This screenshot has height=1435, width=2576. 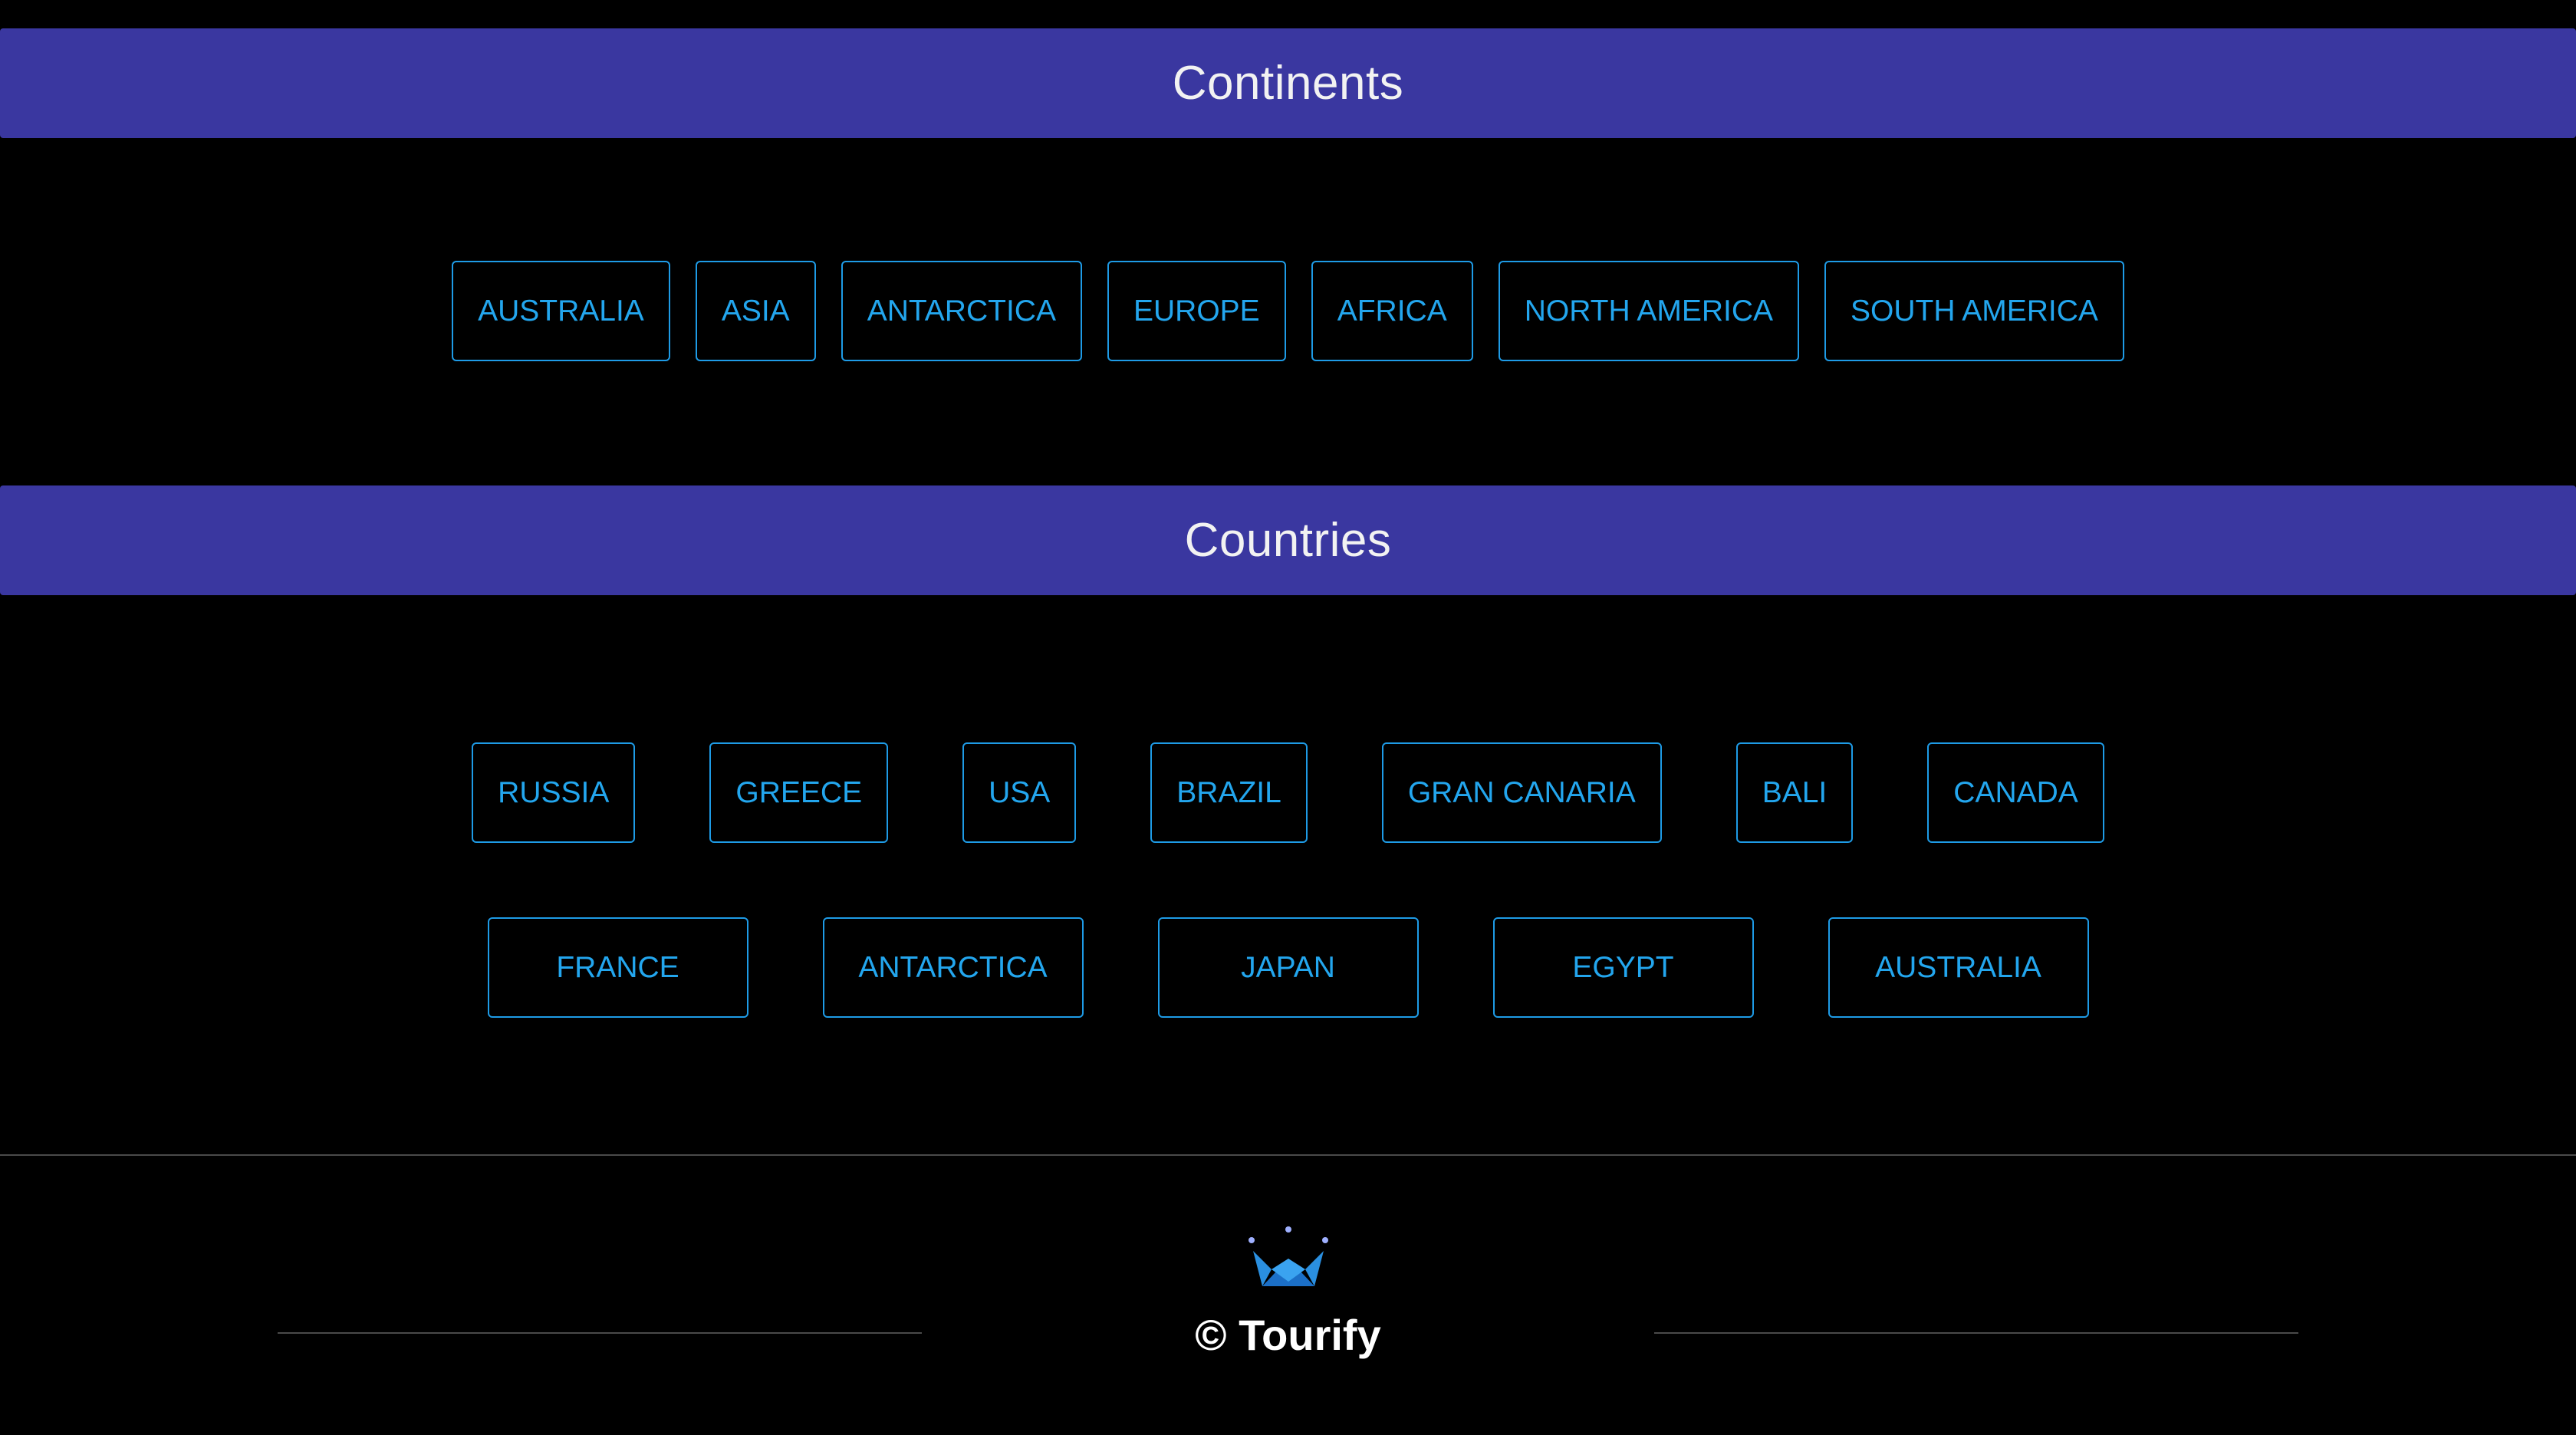 What do you see at coordinates (1974, 311) in the screenshot?
I see `continent-button-south-america: SOUTH AMERICA` at bounding box center [1974, 311].